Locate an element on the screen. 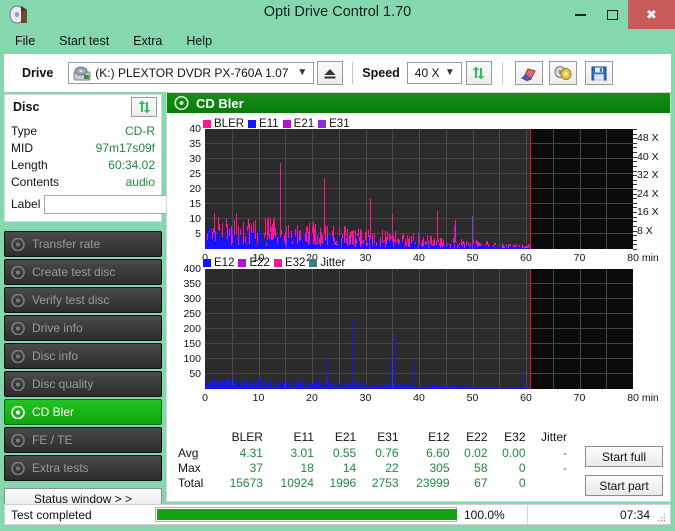 Image resolution: width=675 pixels, height=531 pixels. eject-button is located at coordinates (330, 73).